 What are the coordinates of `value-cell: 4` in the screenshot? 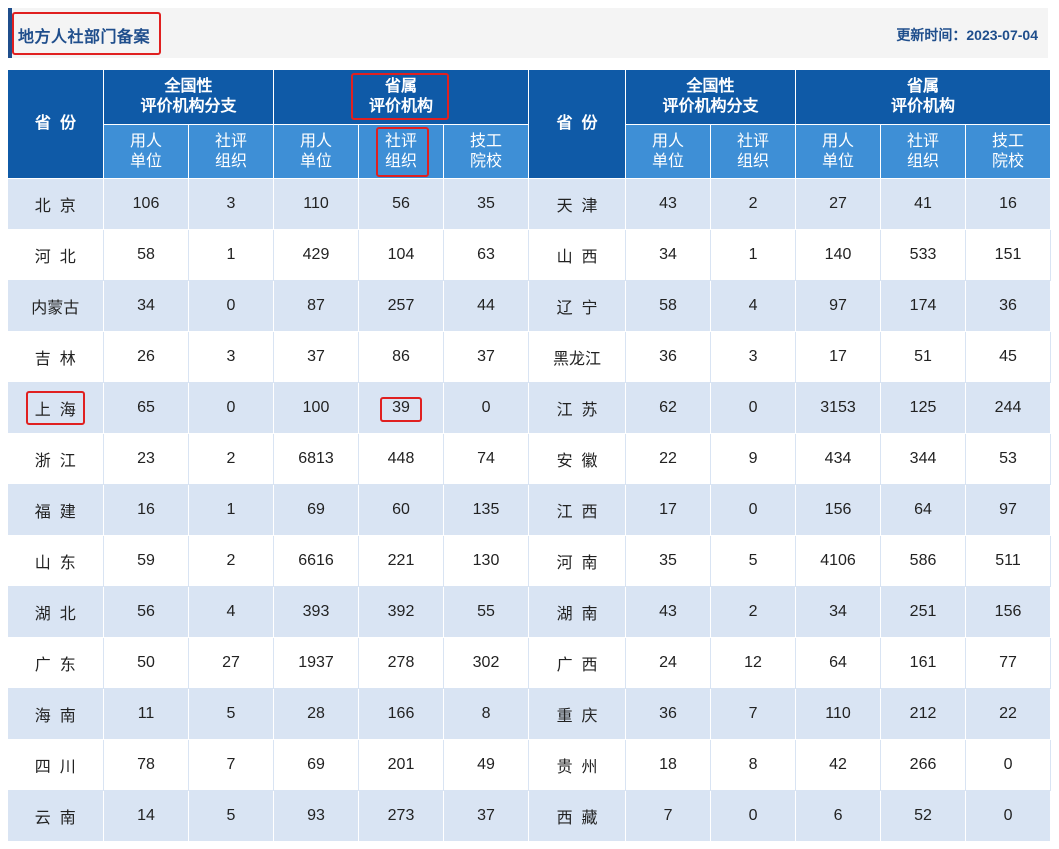 It's located at (753, 306).